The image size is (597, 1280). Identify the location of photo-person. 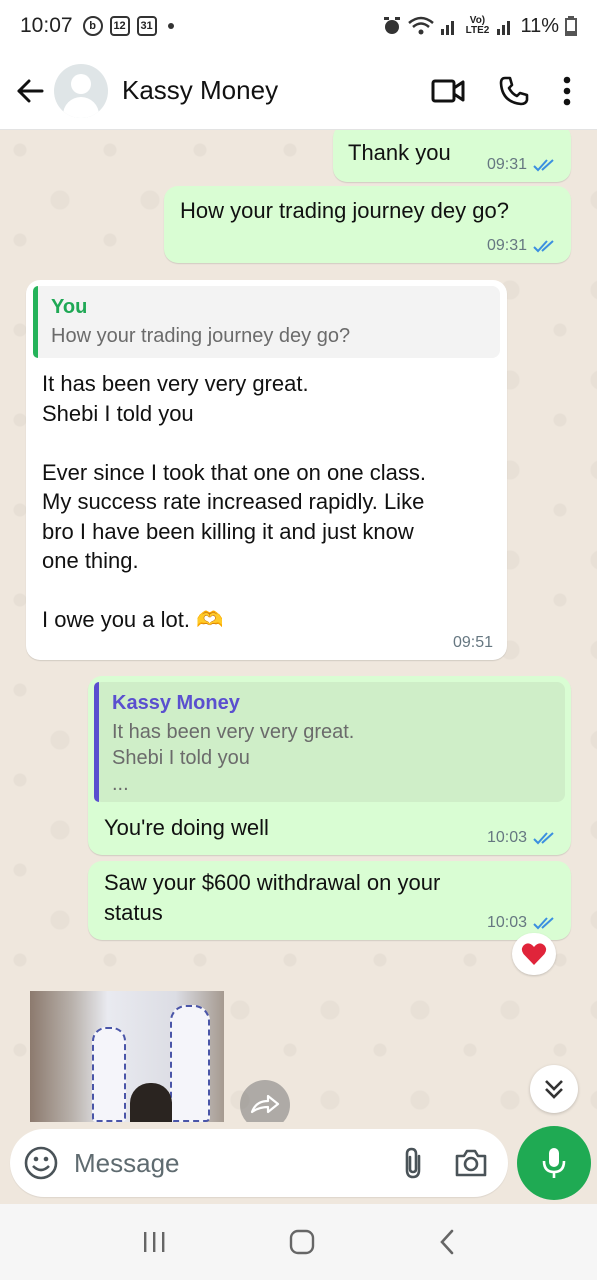
(151, 1102).